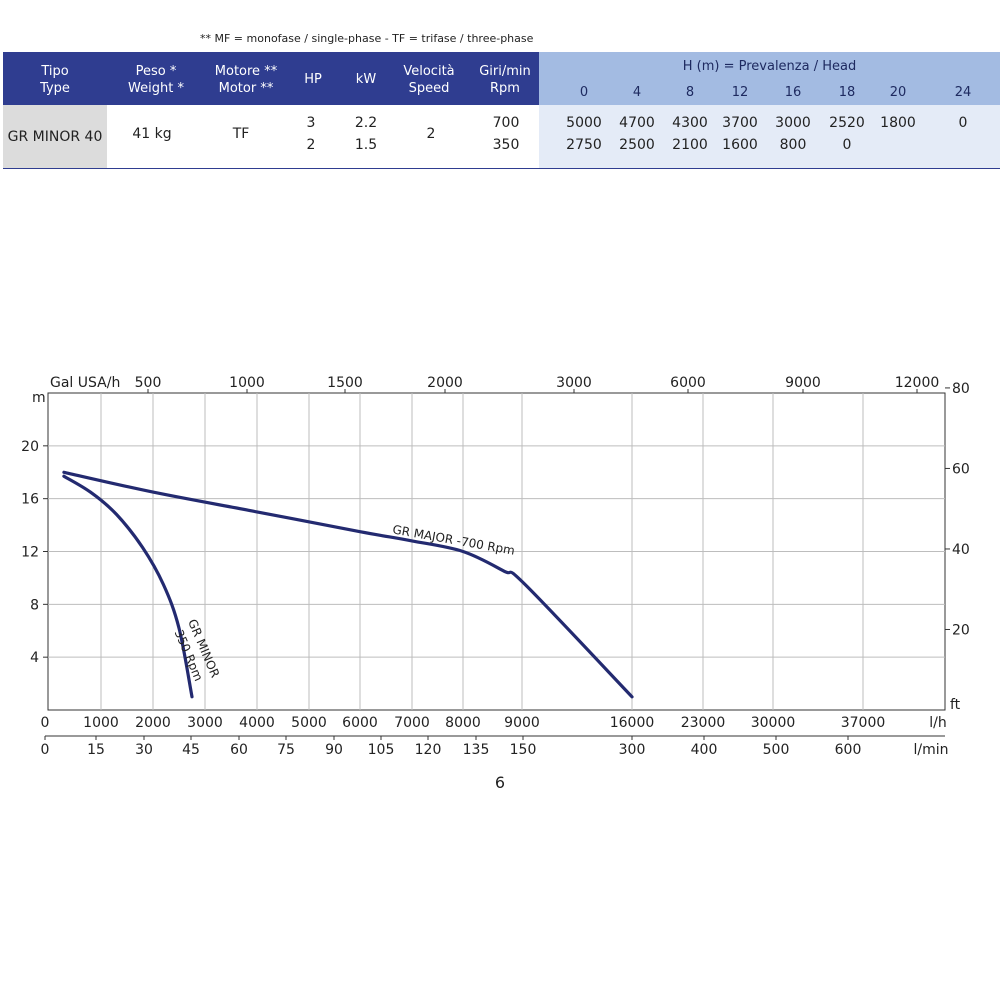 This screenshot has height=1000, width=1000. Describe the element at coordinates (955, 705) in the screenshot. I see `y-right-unit: ft` at that location.